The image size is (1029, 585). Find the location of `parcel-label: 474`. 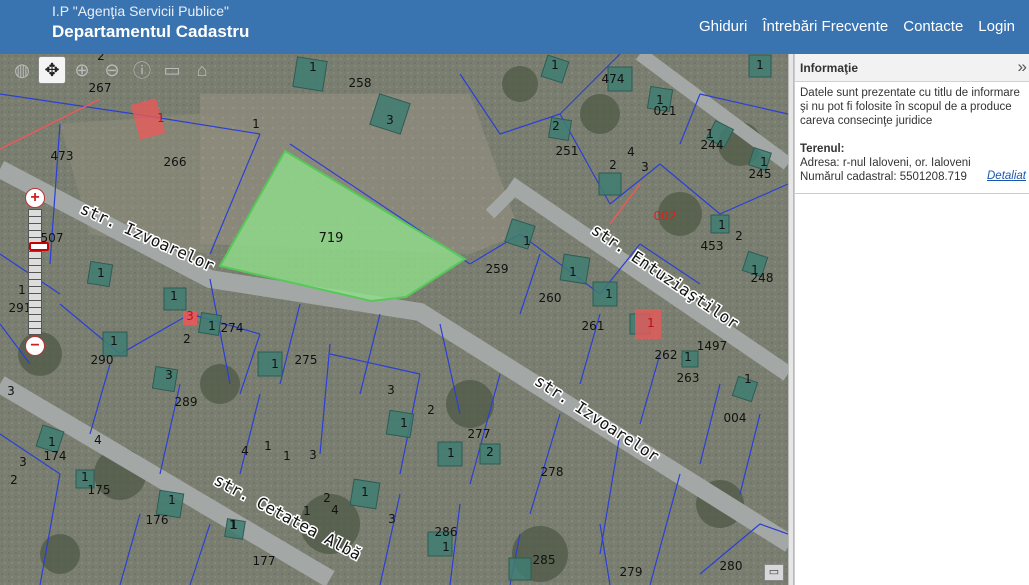

parcel-label: 474 is located at coordinates (613, 79).